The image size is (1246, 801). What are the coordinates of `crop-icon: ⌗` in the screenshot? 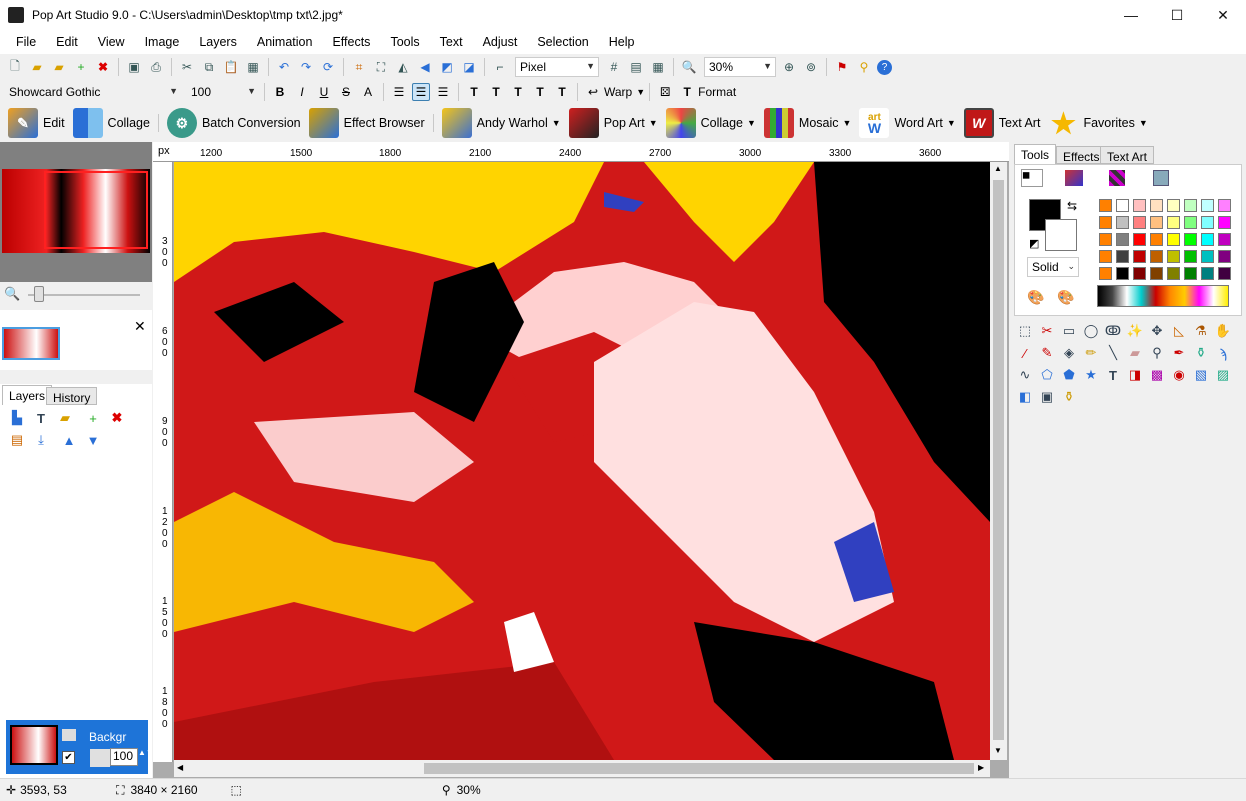 It's located at (359, 67).